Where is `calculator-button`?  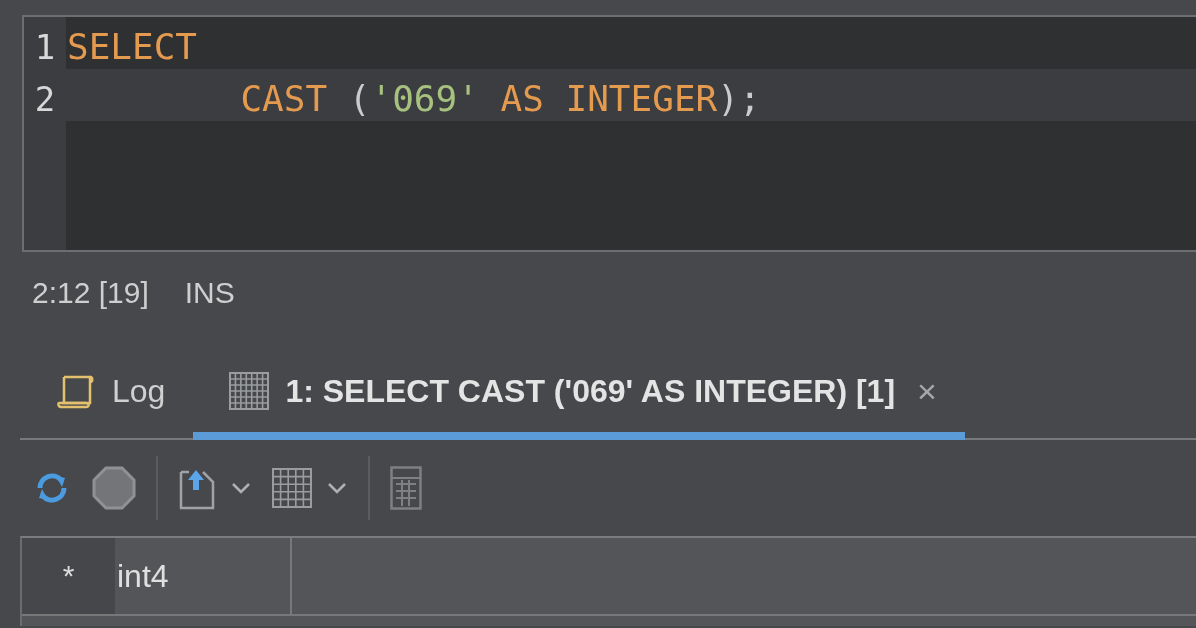 calculator-button is located at coordinates (406, 488).